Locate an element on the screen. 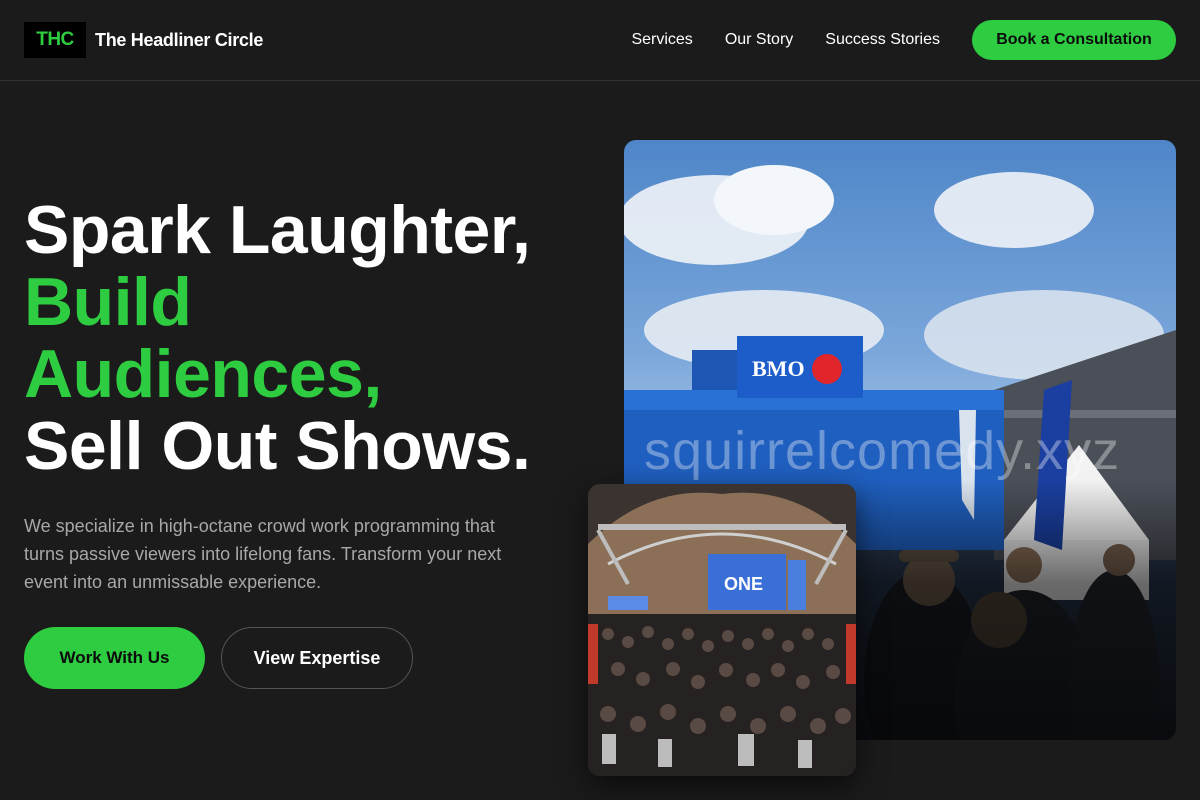 Image resolution: width=1200 pixels, height=800 pixels. brand-name: The Headliner Circle is located at coordinates (179, 39).